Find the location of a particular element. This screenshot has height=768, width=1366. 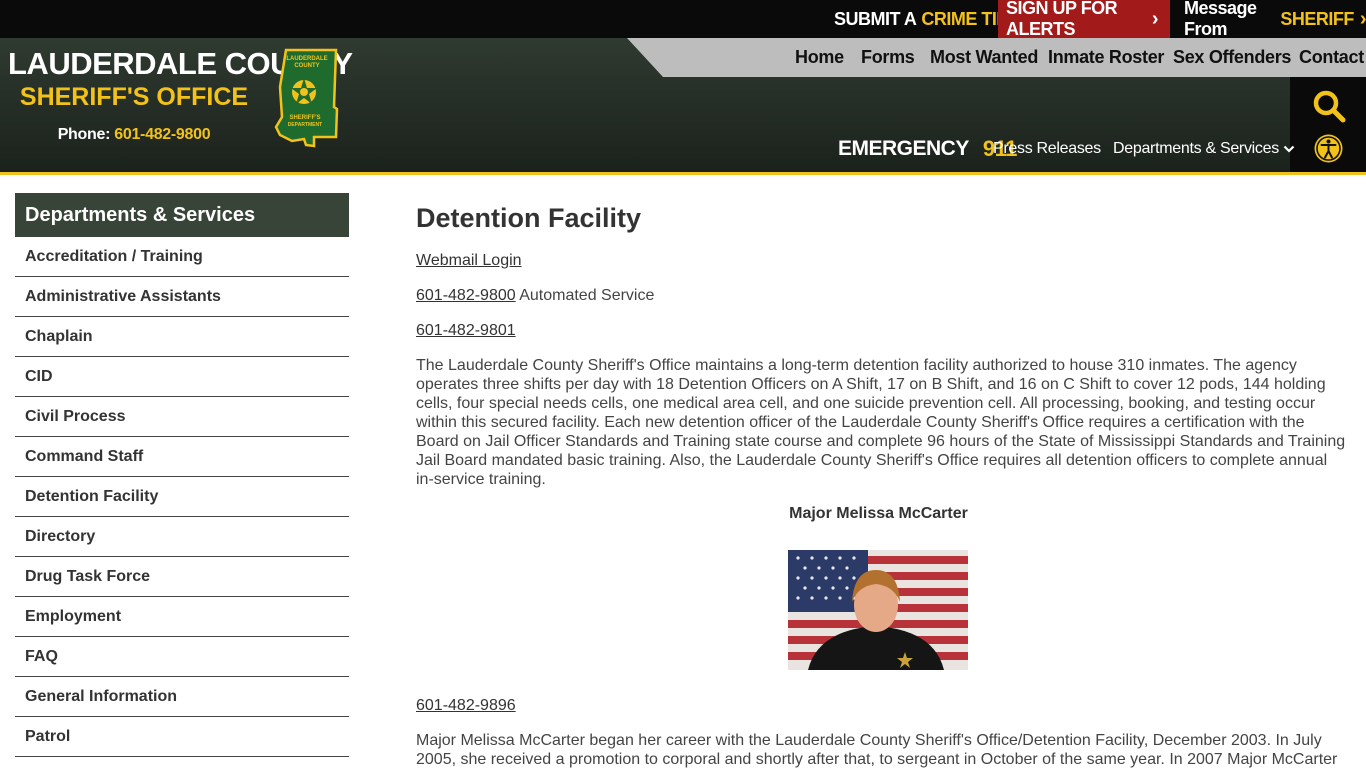

accessibility-icon is located at coordinates (1328, 148).